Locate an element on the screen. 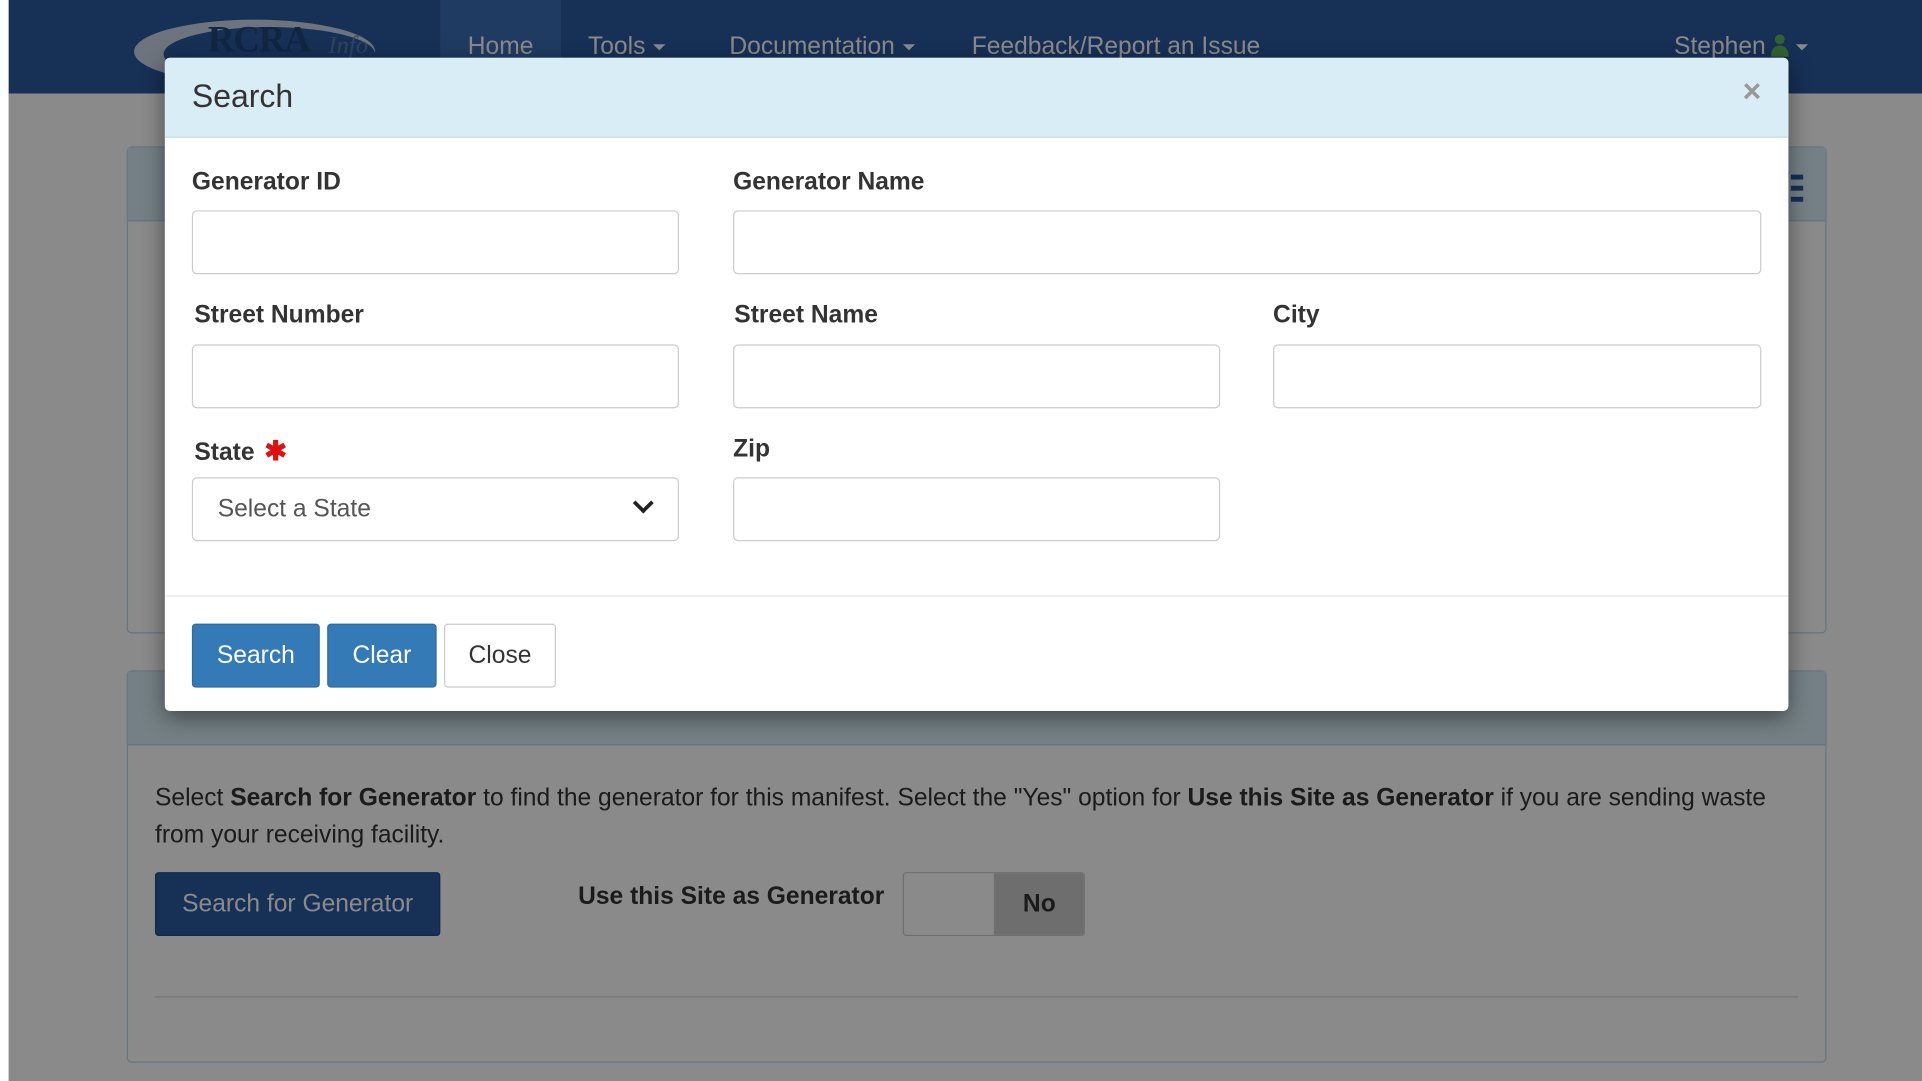 The image size is (1922, 1081). street-name-input is located at coordinates (977, 376).